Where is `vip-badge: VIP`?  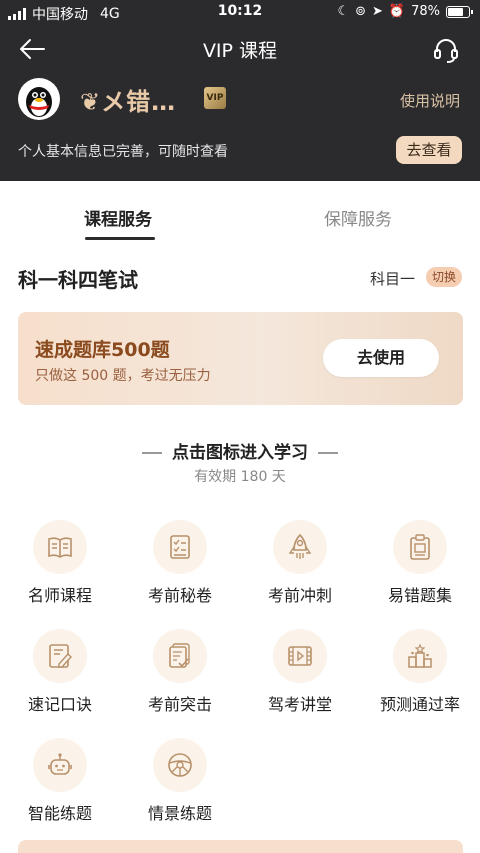
vip-badge: VIP is located at coordinates (215, 98).